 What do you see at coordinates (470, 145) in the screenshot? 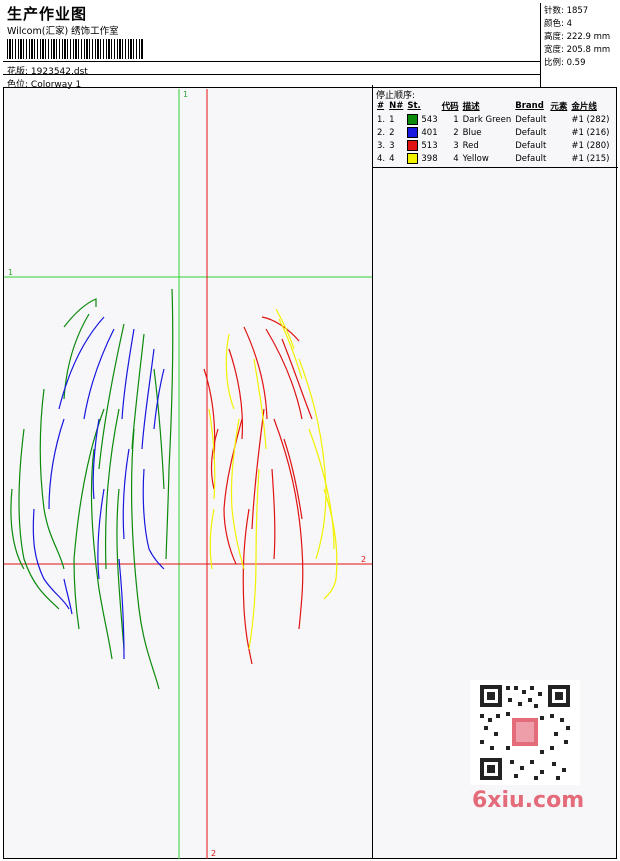
I see `color-description: Red` at bounding box center [470, 145].